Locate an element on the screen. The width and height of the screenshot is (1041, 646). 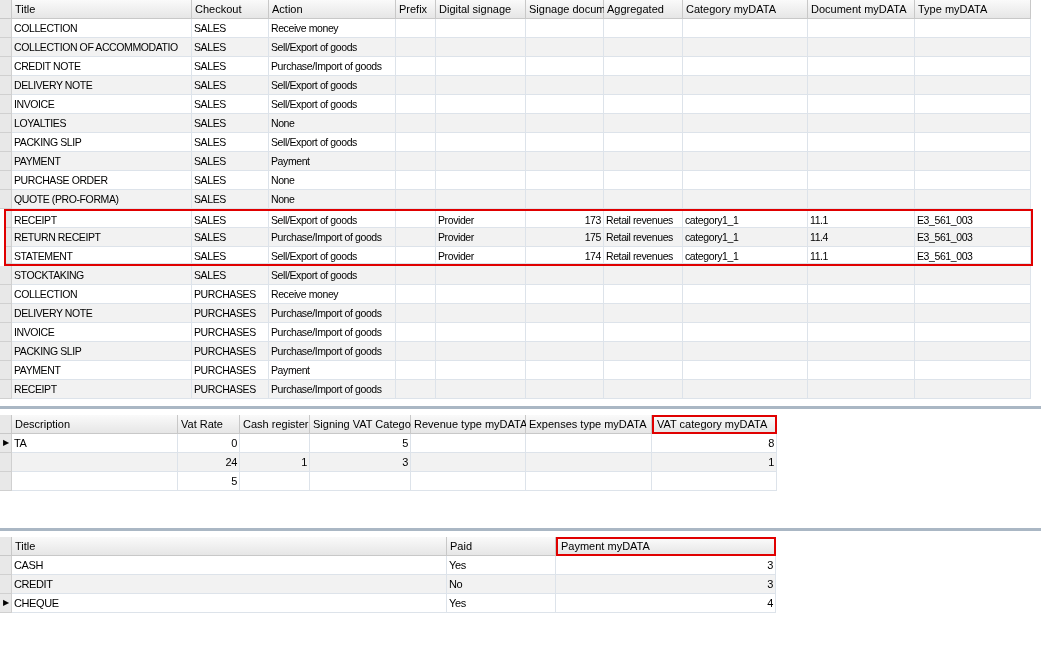
table-cell: 5 is located at coordinates (209, 481).